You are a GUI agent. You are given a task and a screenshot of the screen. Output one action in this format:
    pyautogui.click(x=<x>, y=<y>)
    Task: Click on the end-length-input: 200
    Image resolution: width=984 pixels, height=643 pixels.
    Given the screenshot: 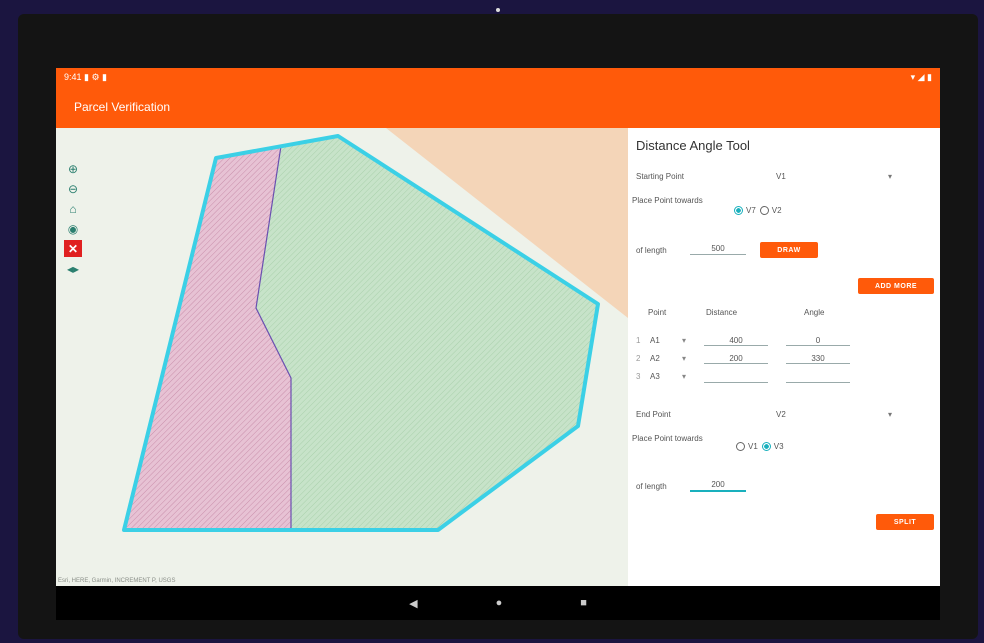 What is the action you would take?
    pyautogui.click(x=718, y=486)
    